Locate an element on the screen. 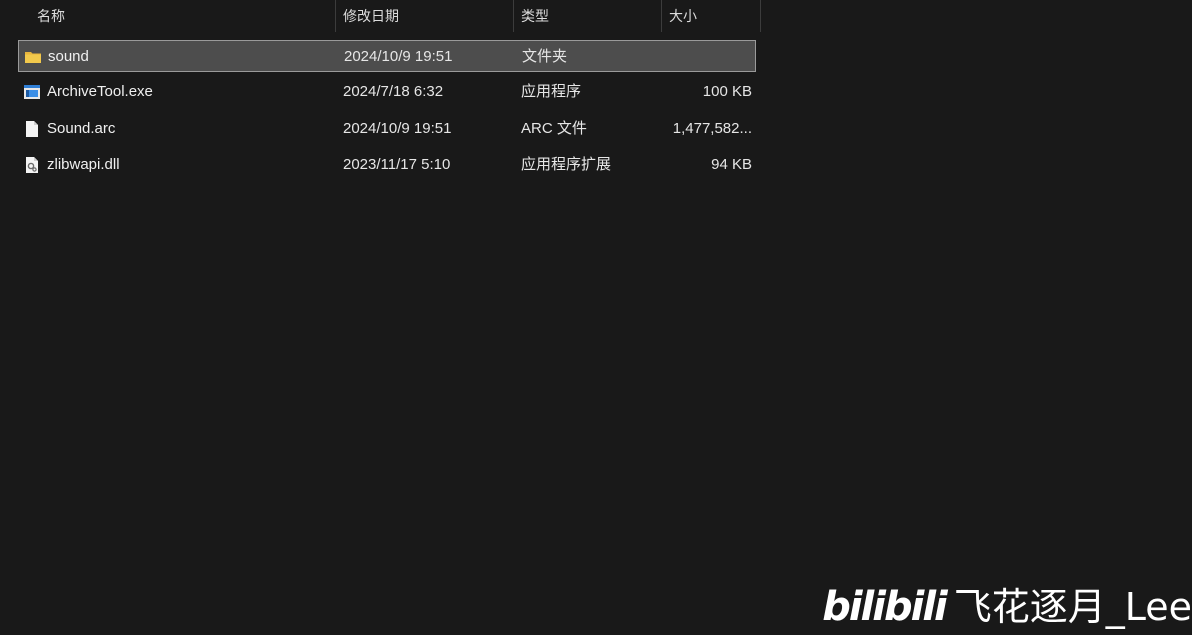 The height and width of the screenshot is (635, 1192). file-size: 100 KB is located at coordinates (727, 91).